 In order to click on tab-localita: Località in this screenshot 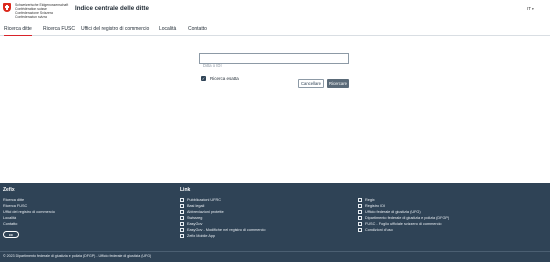, I will do `click(167, 31)`.